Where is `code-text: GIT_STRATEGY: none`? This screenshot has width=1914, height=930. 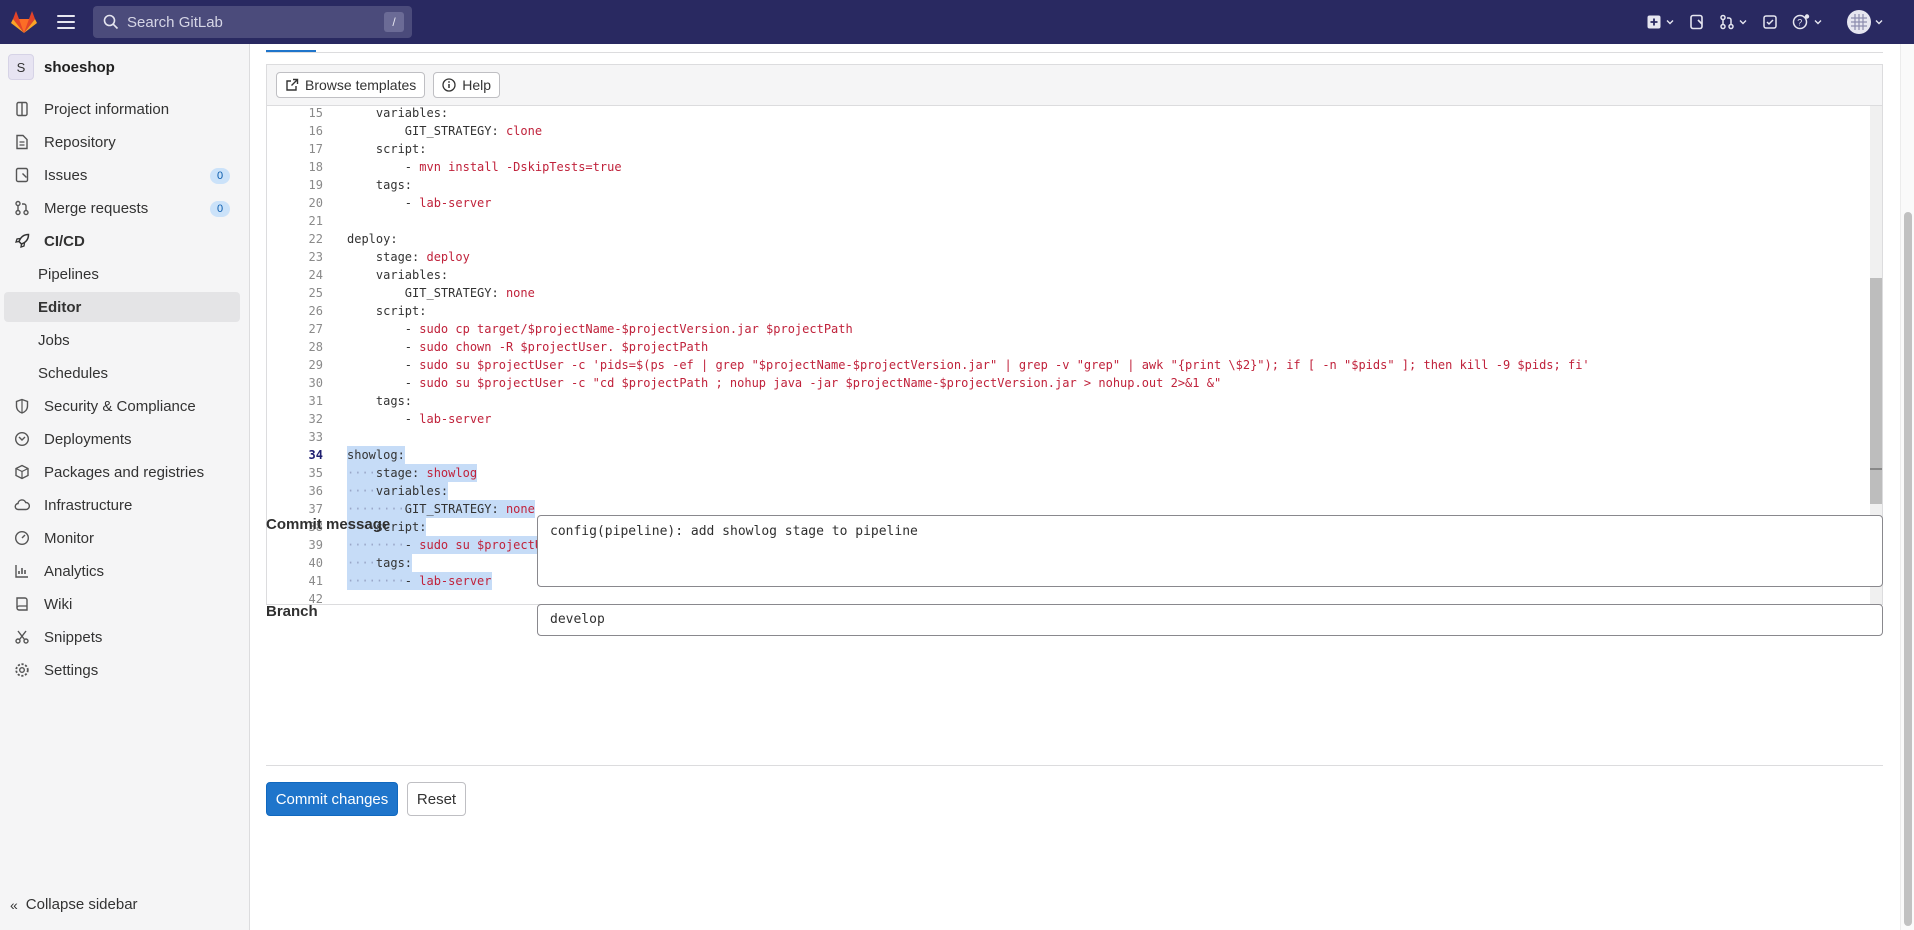
code-text: GIT_STRATEGY: none is located at coordinates (441, 293).